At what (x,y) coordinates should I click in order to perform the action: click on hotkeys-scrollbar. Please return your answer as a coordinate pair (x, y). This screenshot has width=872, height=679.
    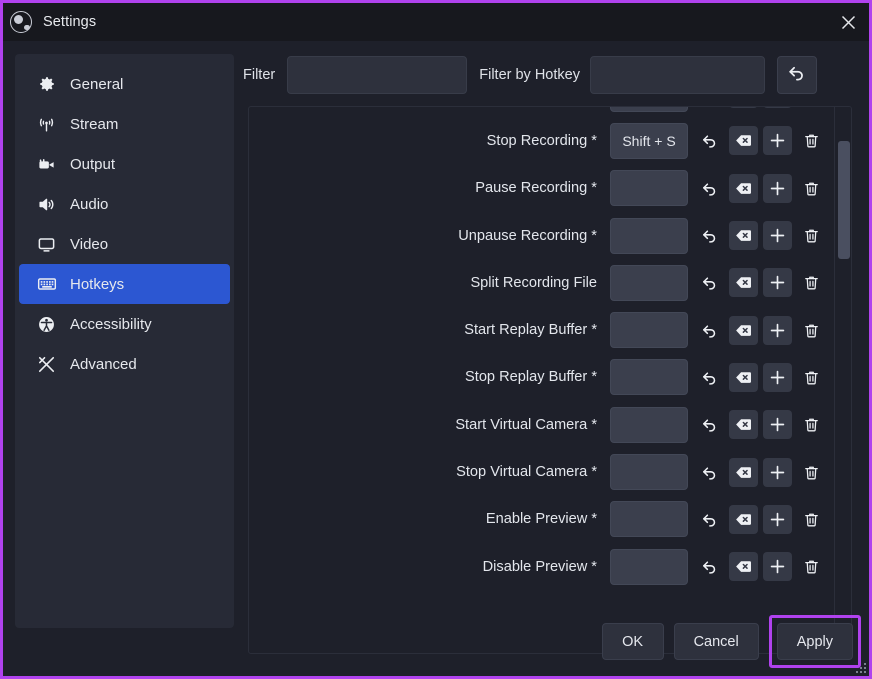
    Looking at the image, I should click on (842, 380).